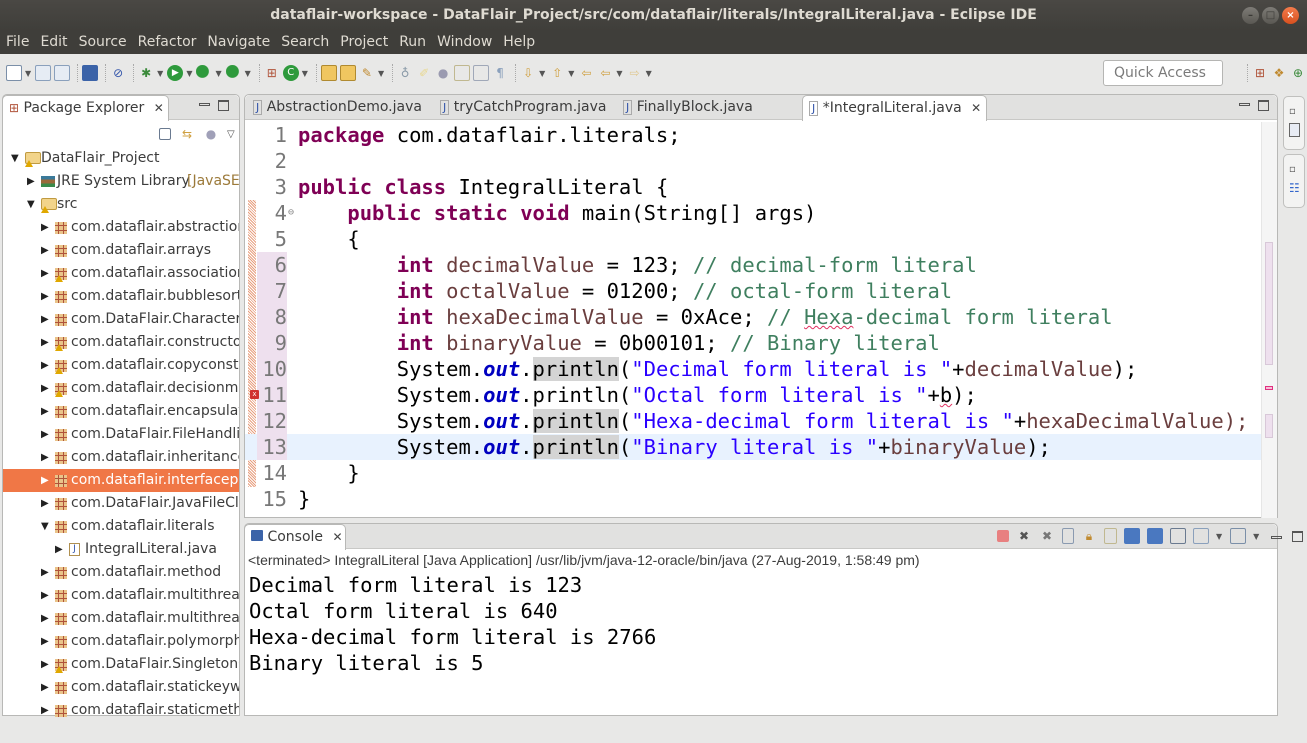  Describe the element at coordinates (518, 42) in the screenshot. I see `menu-help: Help` at that location.